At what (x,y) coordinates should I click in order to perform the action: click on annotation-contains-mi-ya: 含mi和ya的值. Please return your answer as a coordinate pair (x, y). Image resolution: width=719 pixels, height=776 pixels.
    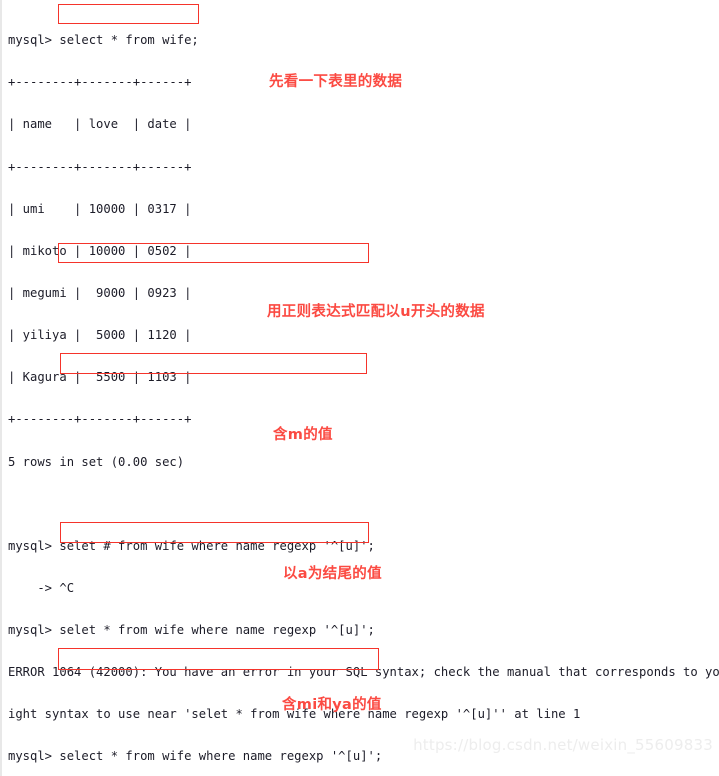
    Looking at the image, I should click on (332, 705).